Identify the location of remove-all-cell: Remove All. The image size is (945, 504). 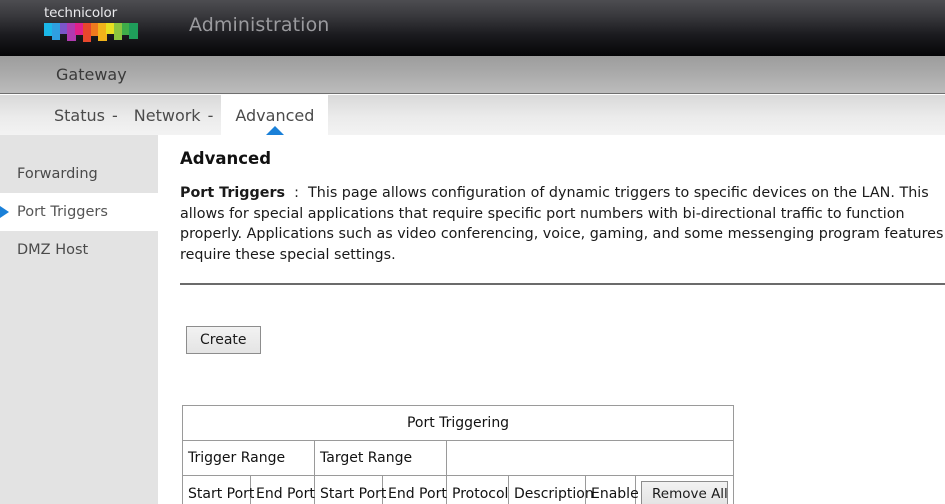
(684, 489).